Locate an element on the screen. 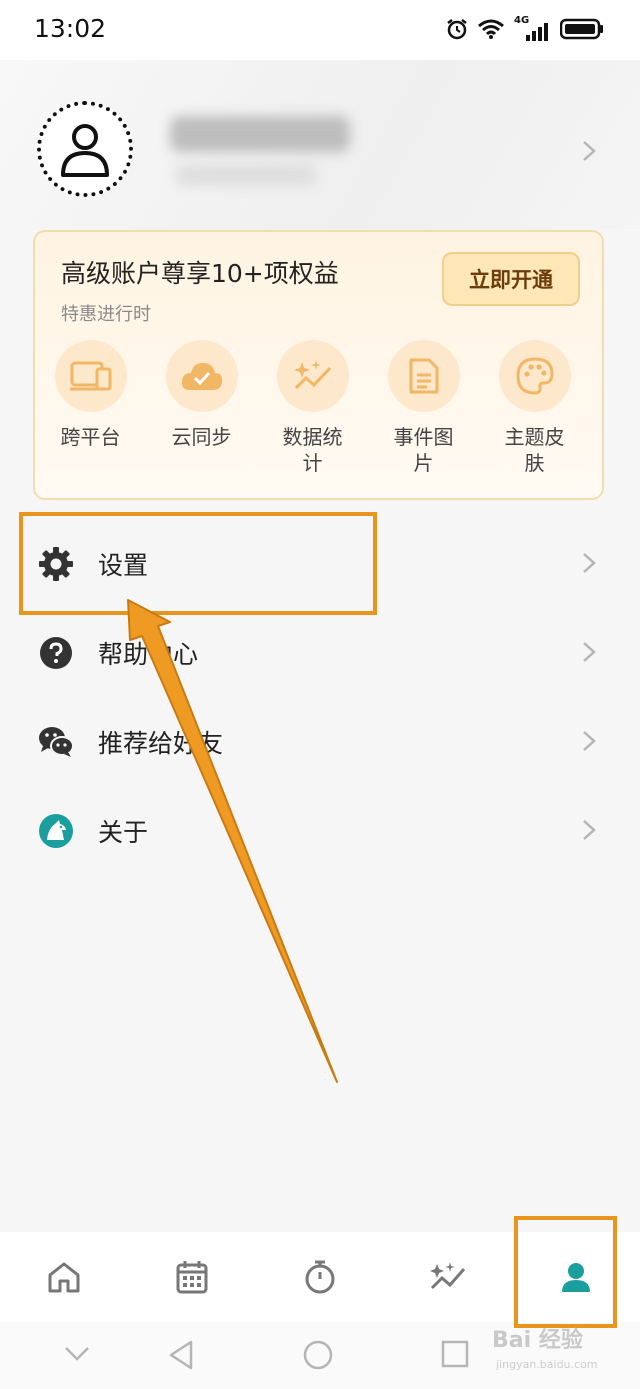  username-blurred is located at coordinates (260, 134).